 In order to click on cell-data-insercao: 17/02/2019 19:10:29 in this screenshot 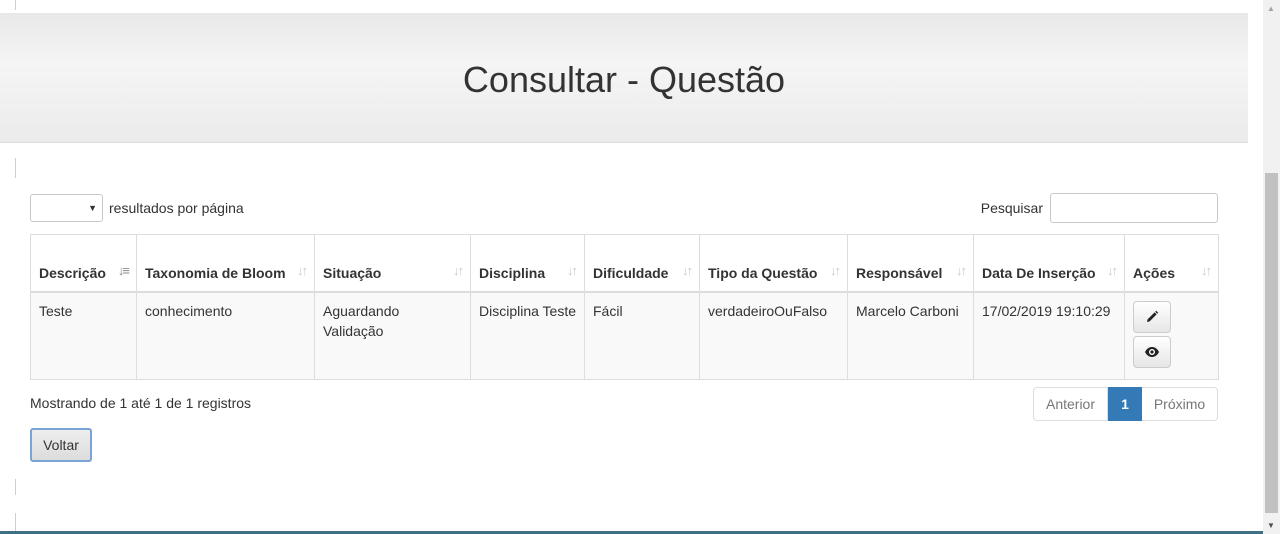, I will do `click(1049, 335)`.